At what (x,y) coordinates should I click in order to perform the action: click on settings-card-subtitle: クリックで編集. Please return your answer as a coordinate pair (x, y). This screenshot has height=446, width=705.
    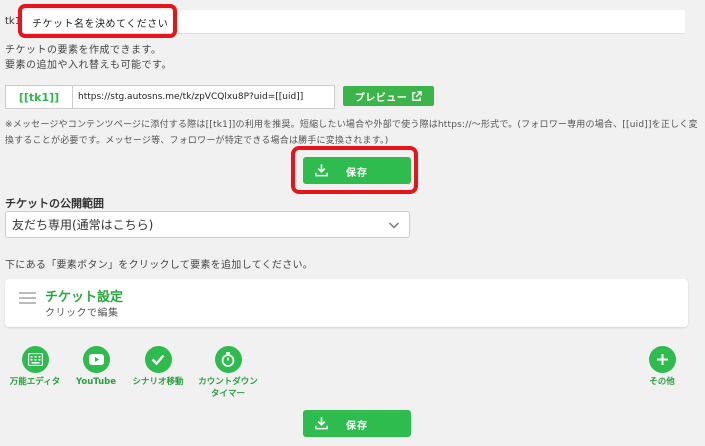
    Looking at the image, I should click on (82, 313).